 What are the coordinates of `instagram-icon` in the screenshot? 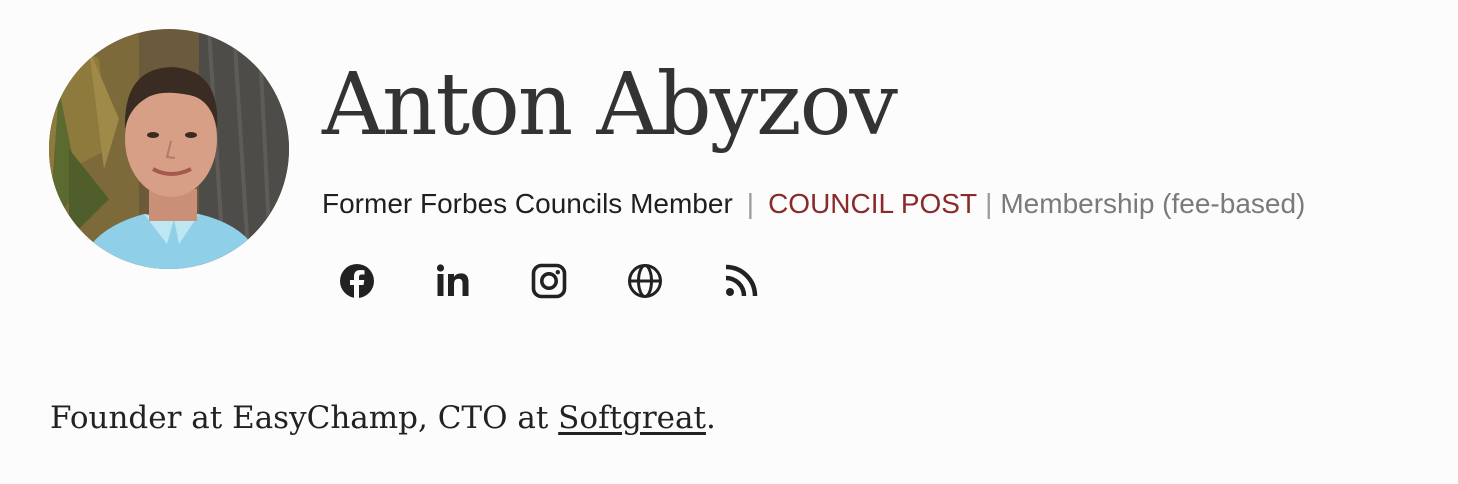 It's located at (549, 281).